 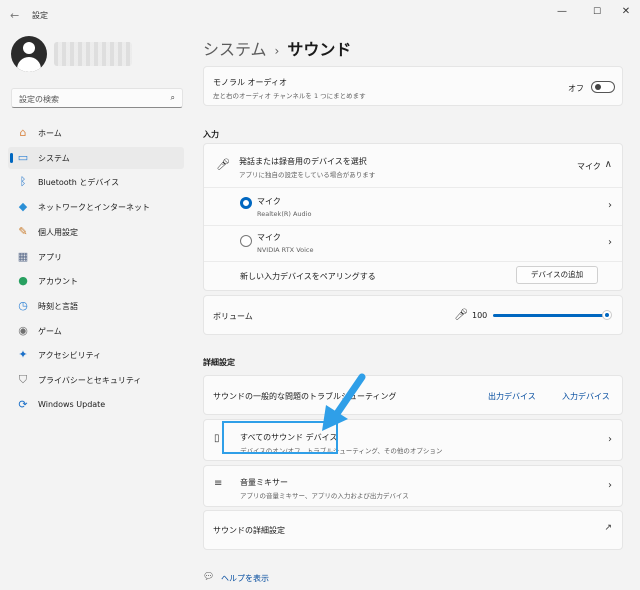 What do you see at coordinates (603, 87) in the screenshot?
I see `mono-audio-toggle` at bounding box center [603, 87].